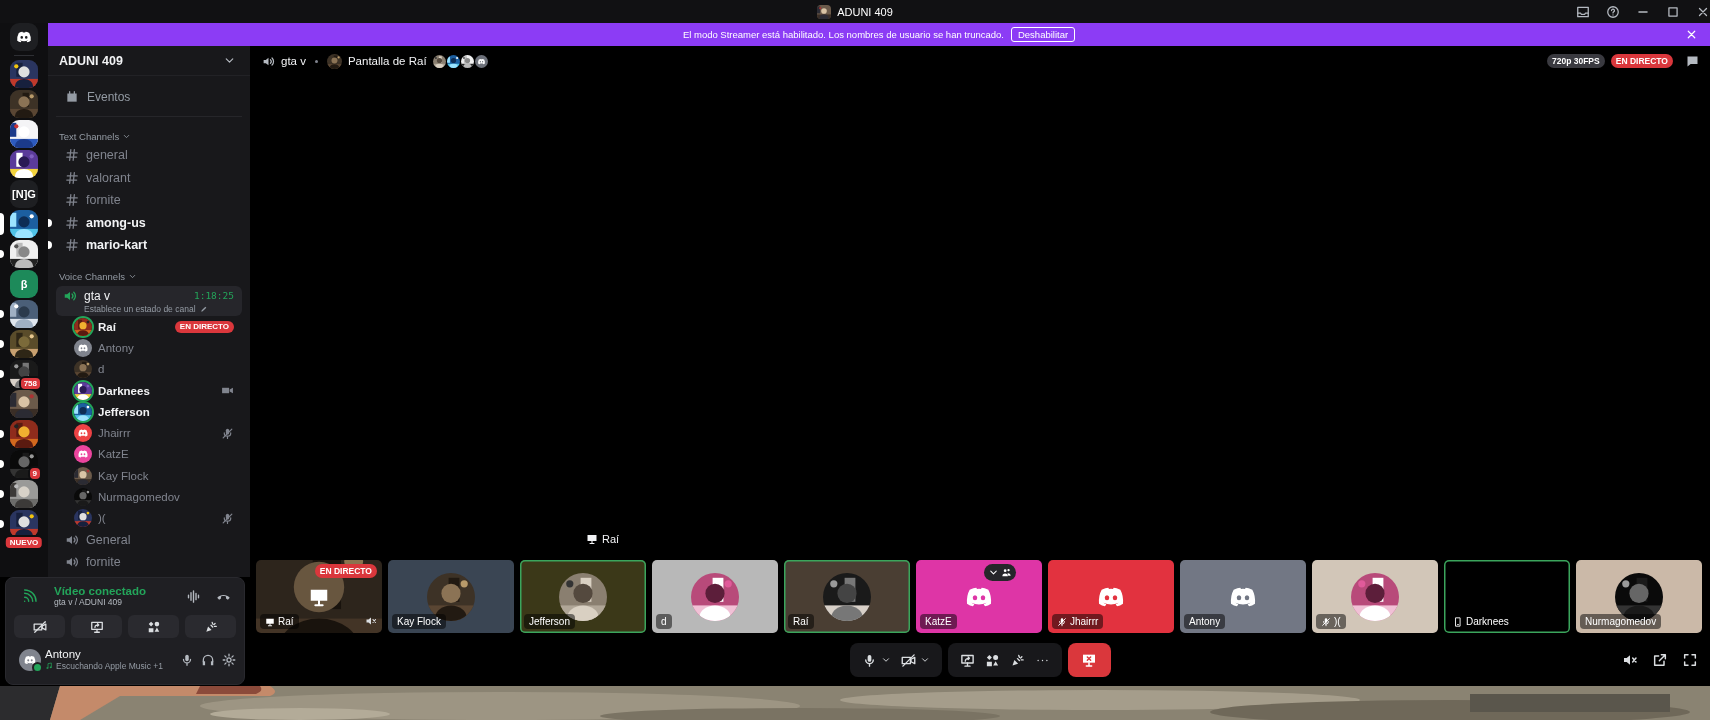 The image size is (1710, 720). Describe the element at coordinates (117, 245) in the screenshot. I see `channel-name: mario-kart` at that location.